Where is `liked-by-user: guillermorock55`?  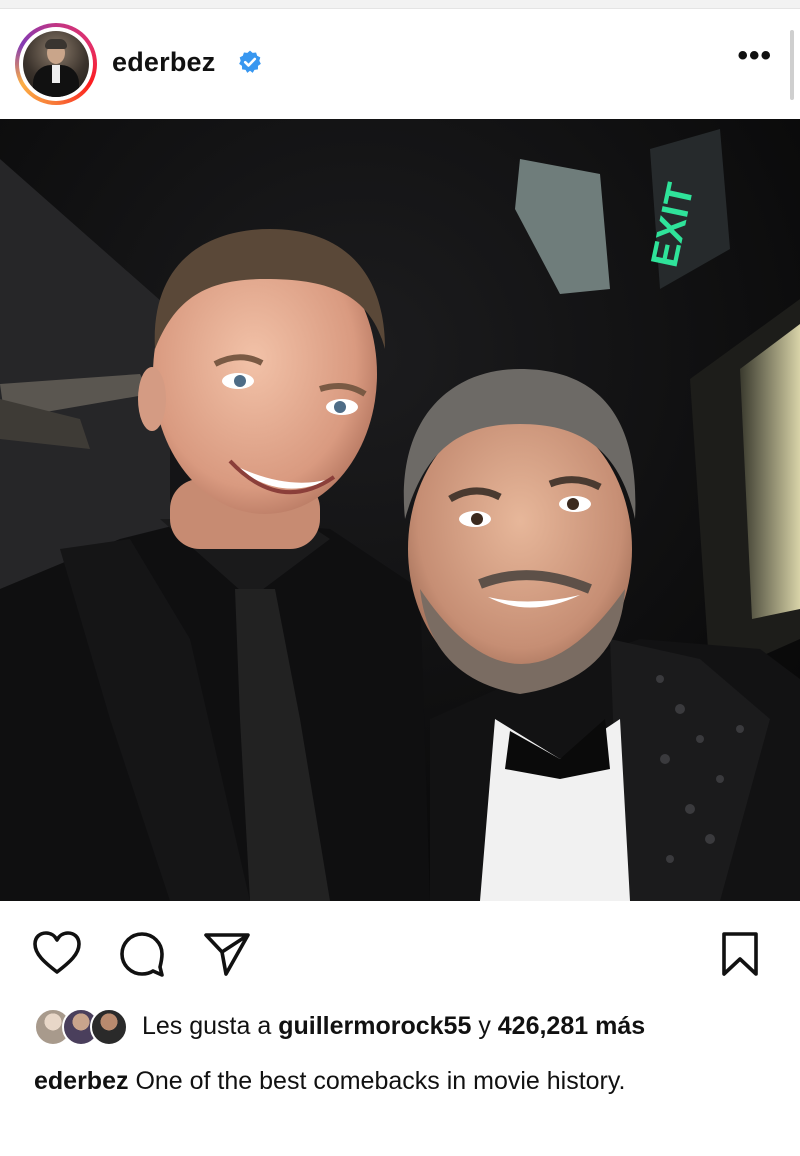
liked-by-user: guillermorock55 is located at coordinates (374, 1026).